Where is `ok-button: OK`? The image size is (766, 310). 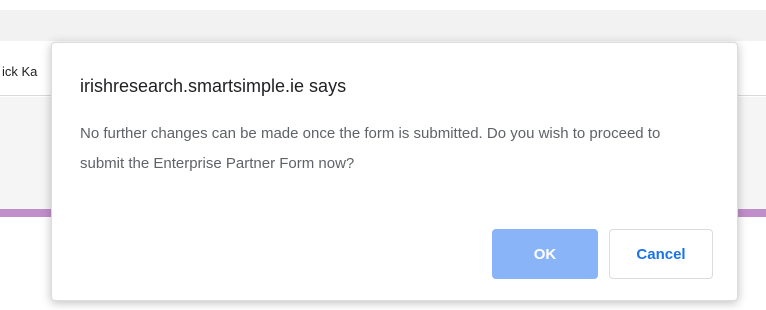 ok-button: OK is located at coordinates (545, 254).